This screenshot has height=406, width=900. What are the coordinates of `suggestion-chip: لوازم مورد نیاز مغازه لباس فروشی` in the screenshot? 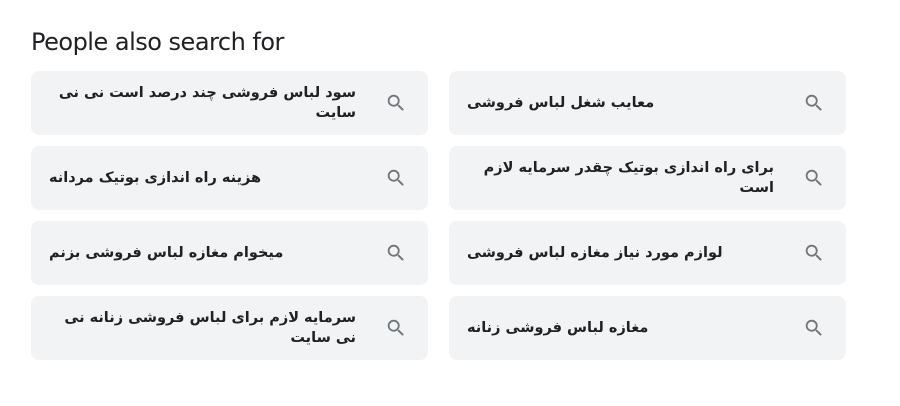 It's located at (647, 253).